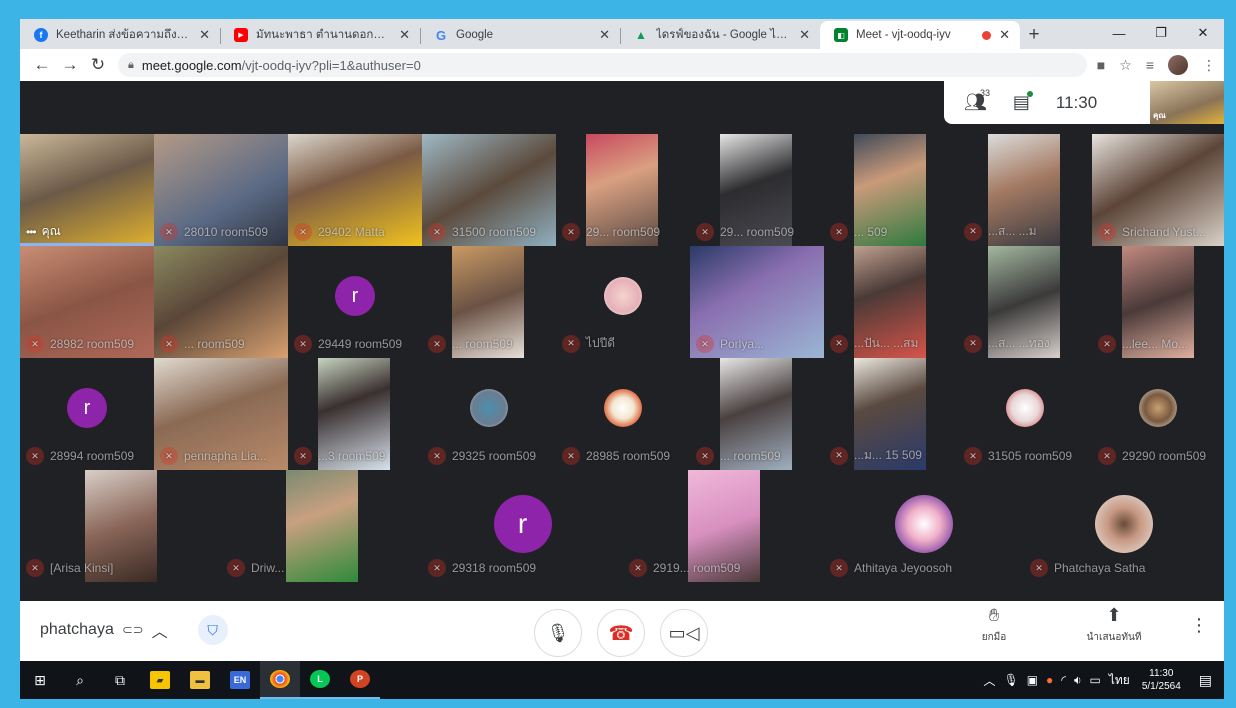 Image resolution: width=1236 pixels, height=708 pixels. Describe the element at coordinates (1114, 625) in the screenshot. I see `present-now-button: ⬆︎ นำเสนอทันที` at that location.